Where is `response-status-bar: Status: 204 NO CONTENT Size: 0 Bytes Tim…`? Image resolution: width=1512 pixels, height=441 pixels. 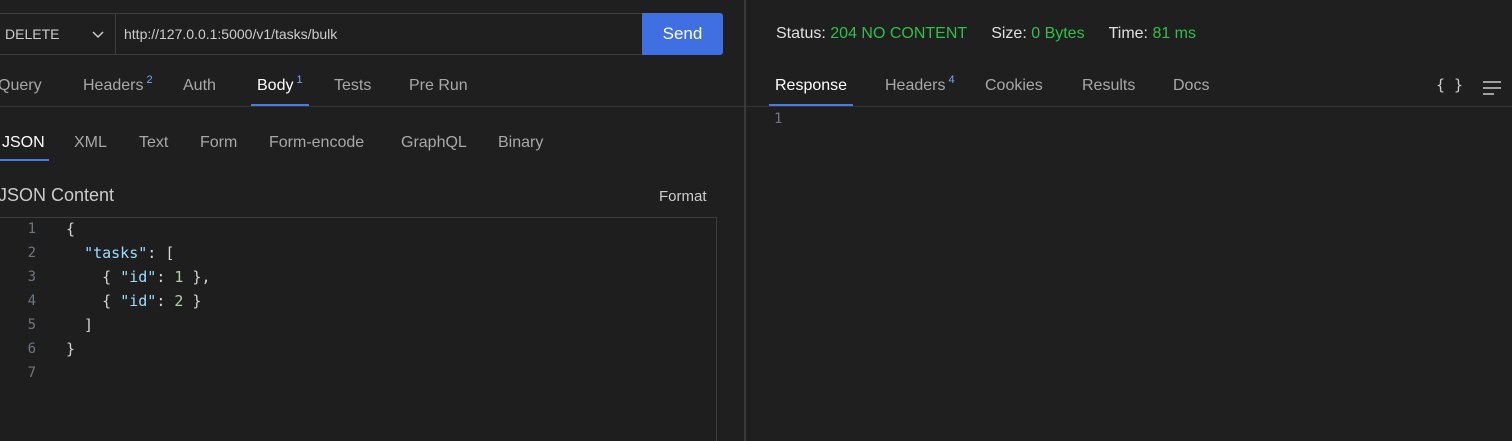
response-status-bar: Status: 204 NO CONTENT Size: 0 Bytes Tim… is located at coordinates (998, 34).